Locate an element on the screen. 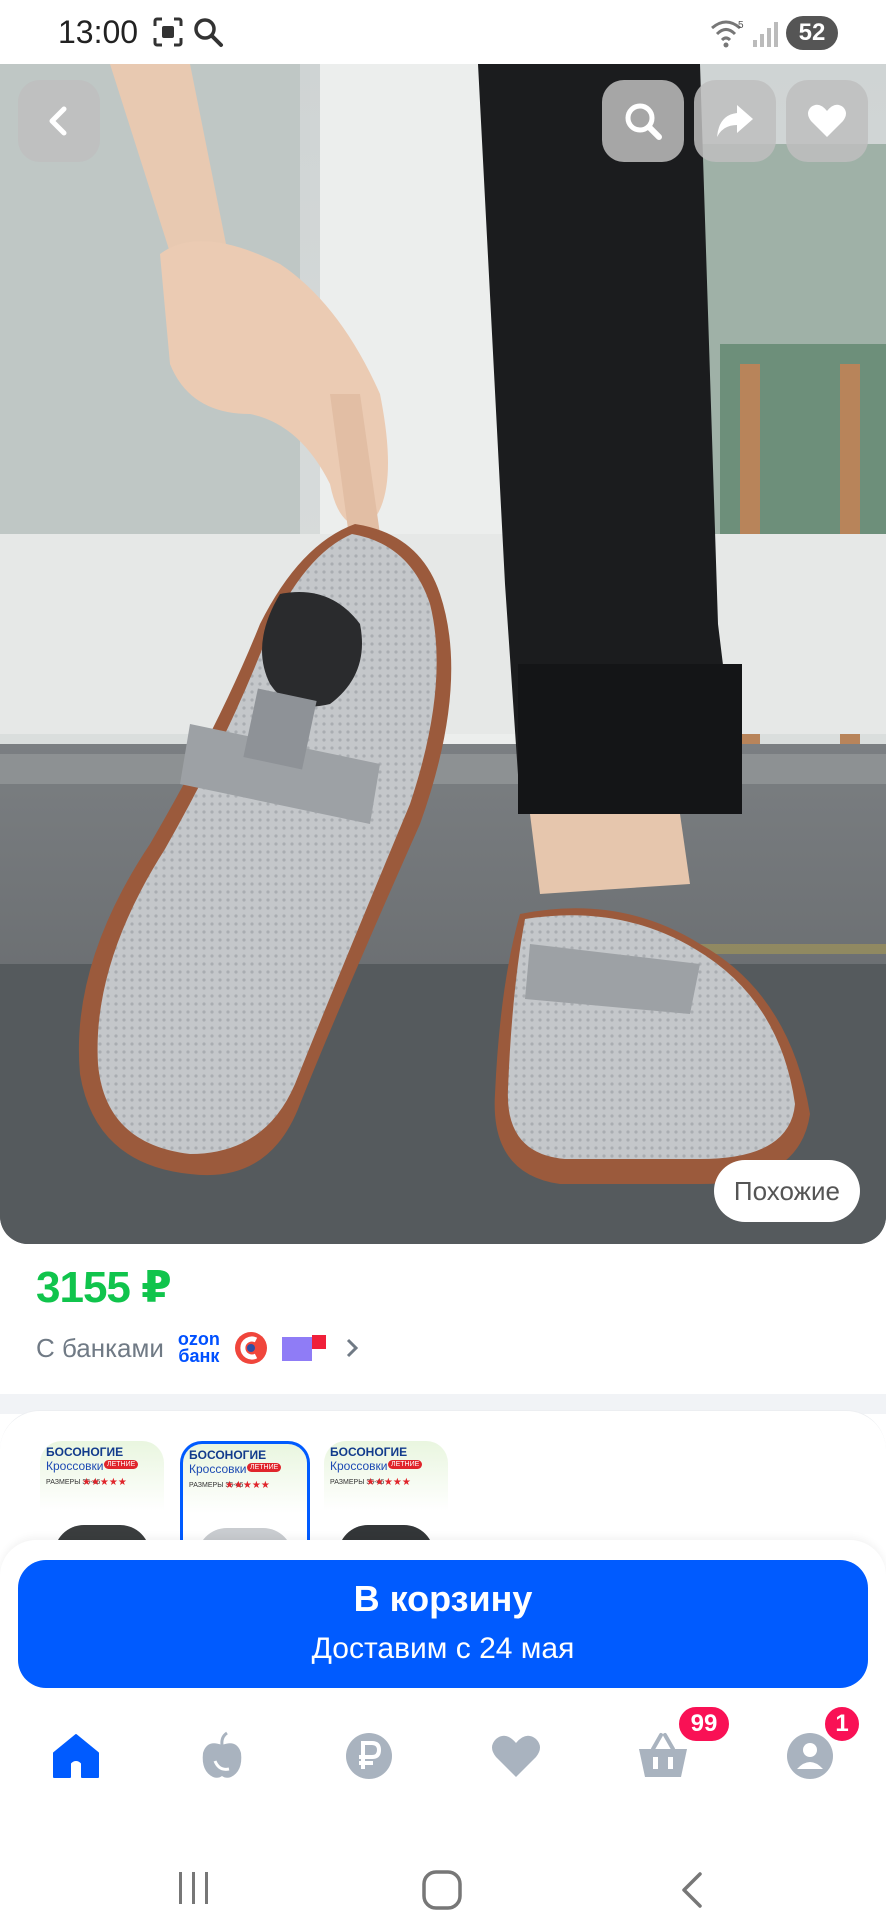  chevron-left-icon is located at coordinates (58, 121).